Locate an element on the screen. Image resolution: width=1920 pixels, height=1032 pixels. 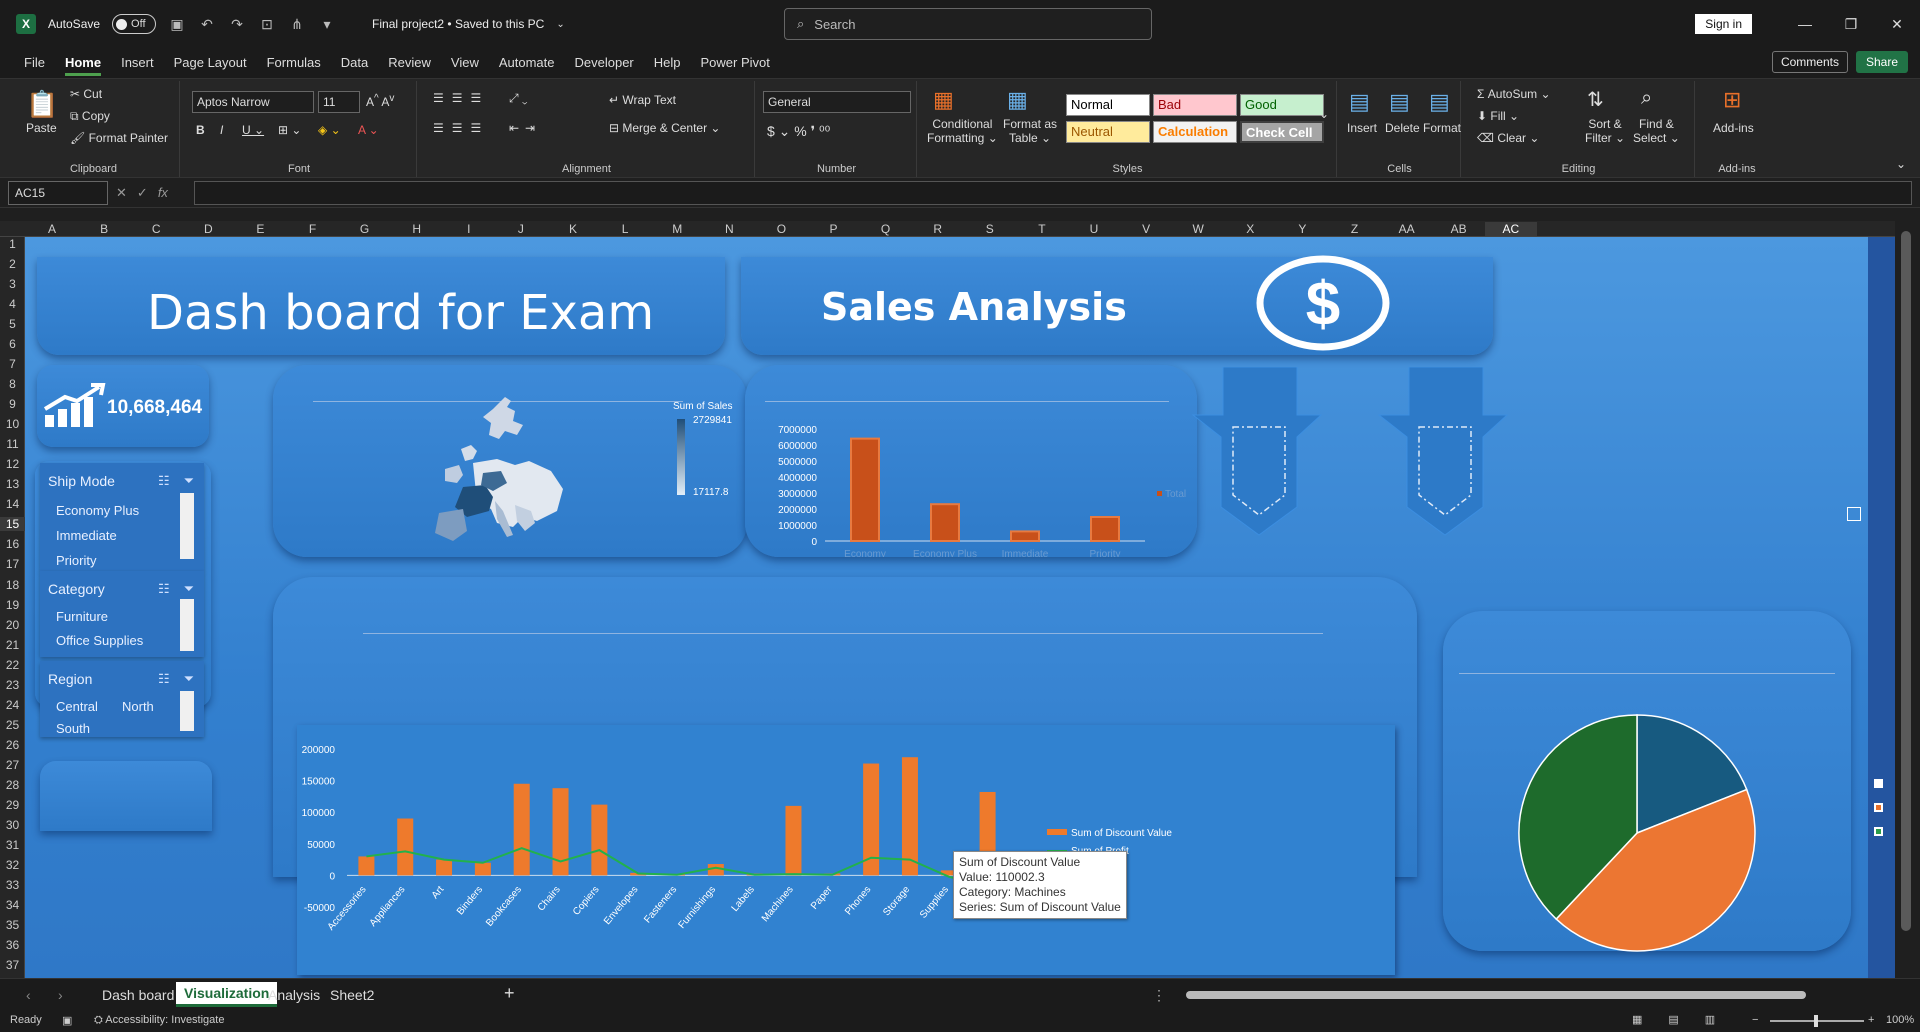
ribbon-tab-view: View is located at coordinates (465, 63).